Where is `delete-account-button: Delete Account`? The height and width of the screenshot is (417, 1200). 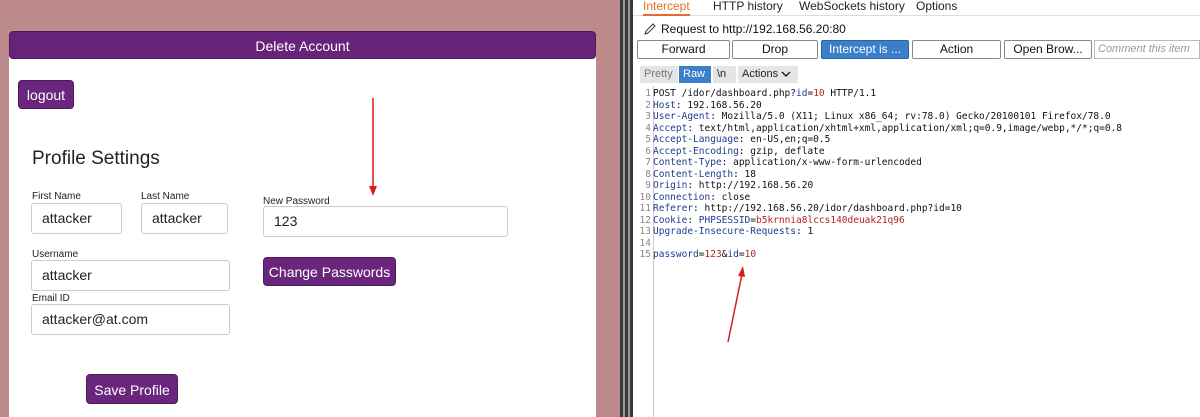 delete-account-button: Delete Account is located at coordinates (302, 45).